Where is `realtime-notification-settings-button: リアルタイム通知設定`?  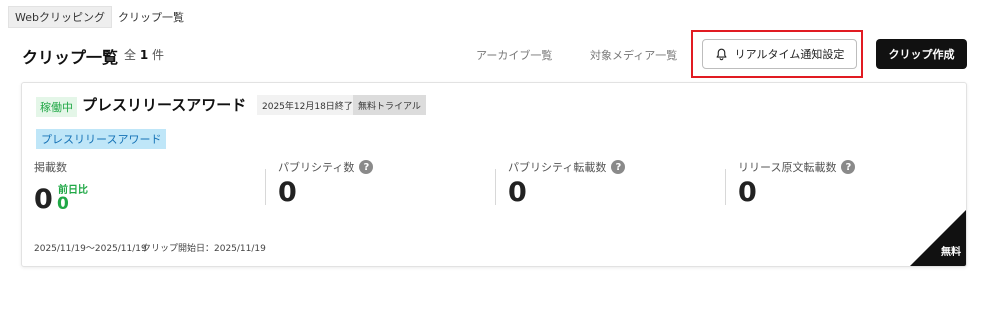
realtime-notification-settings-button: リアルタイム通知設定 is located at coordinates (779, 54).